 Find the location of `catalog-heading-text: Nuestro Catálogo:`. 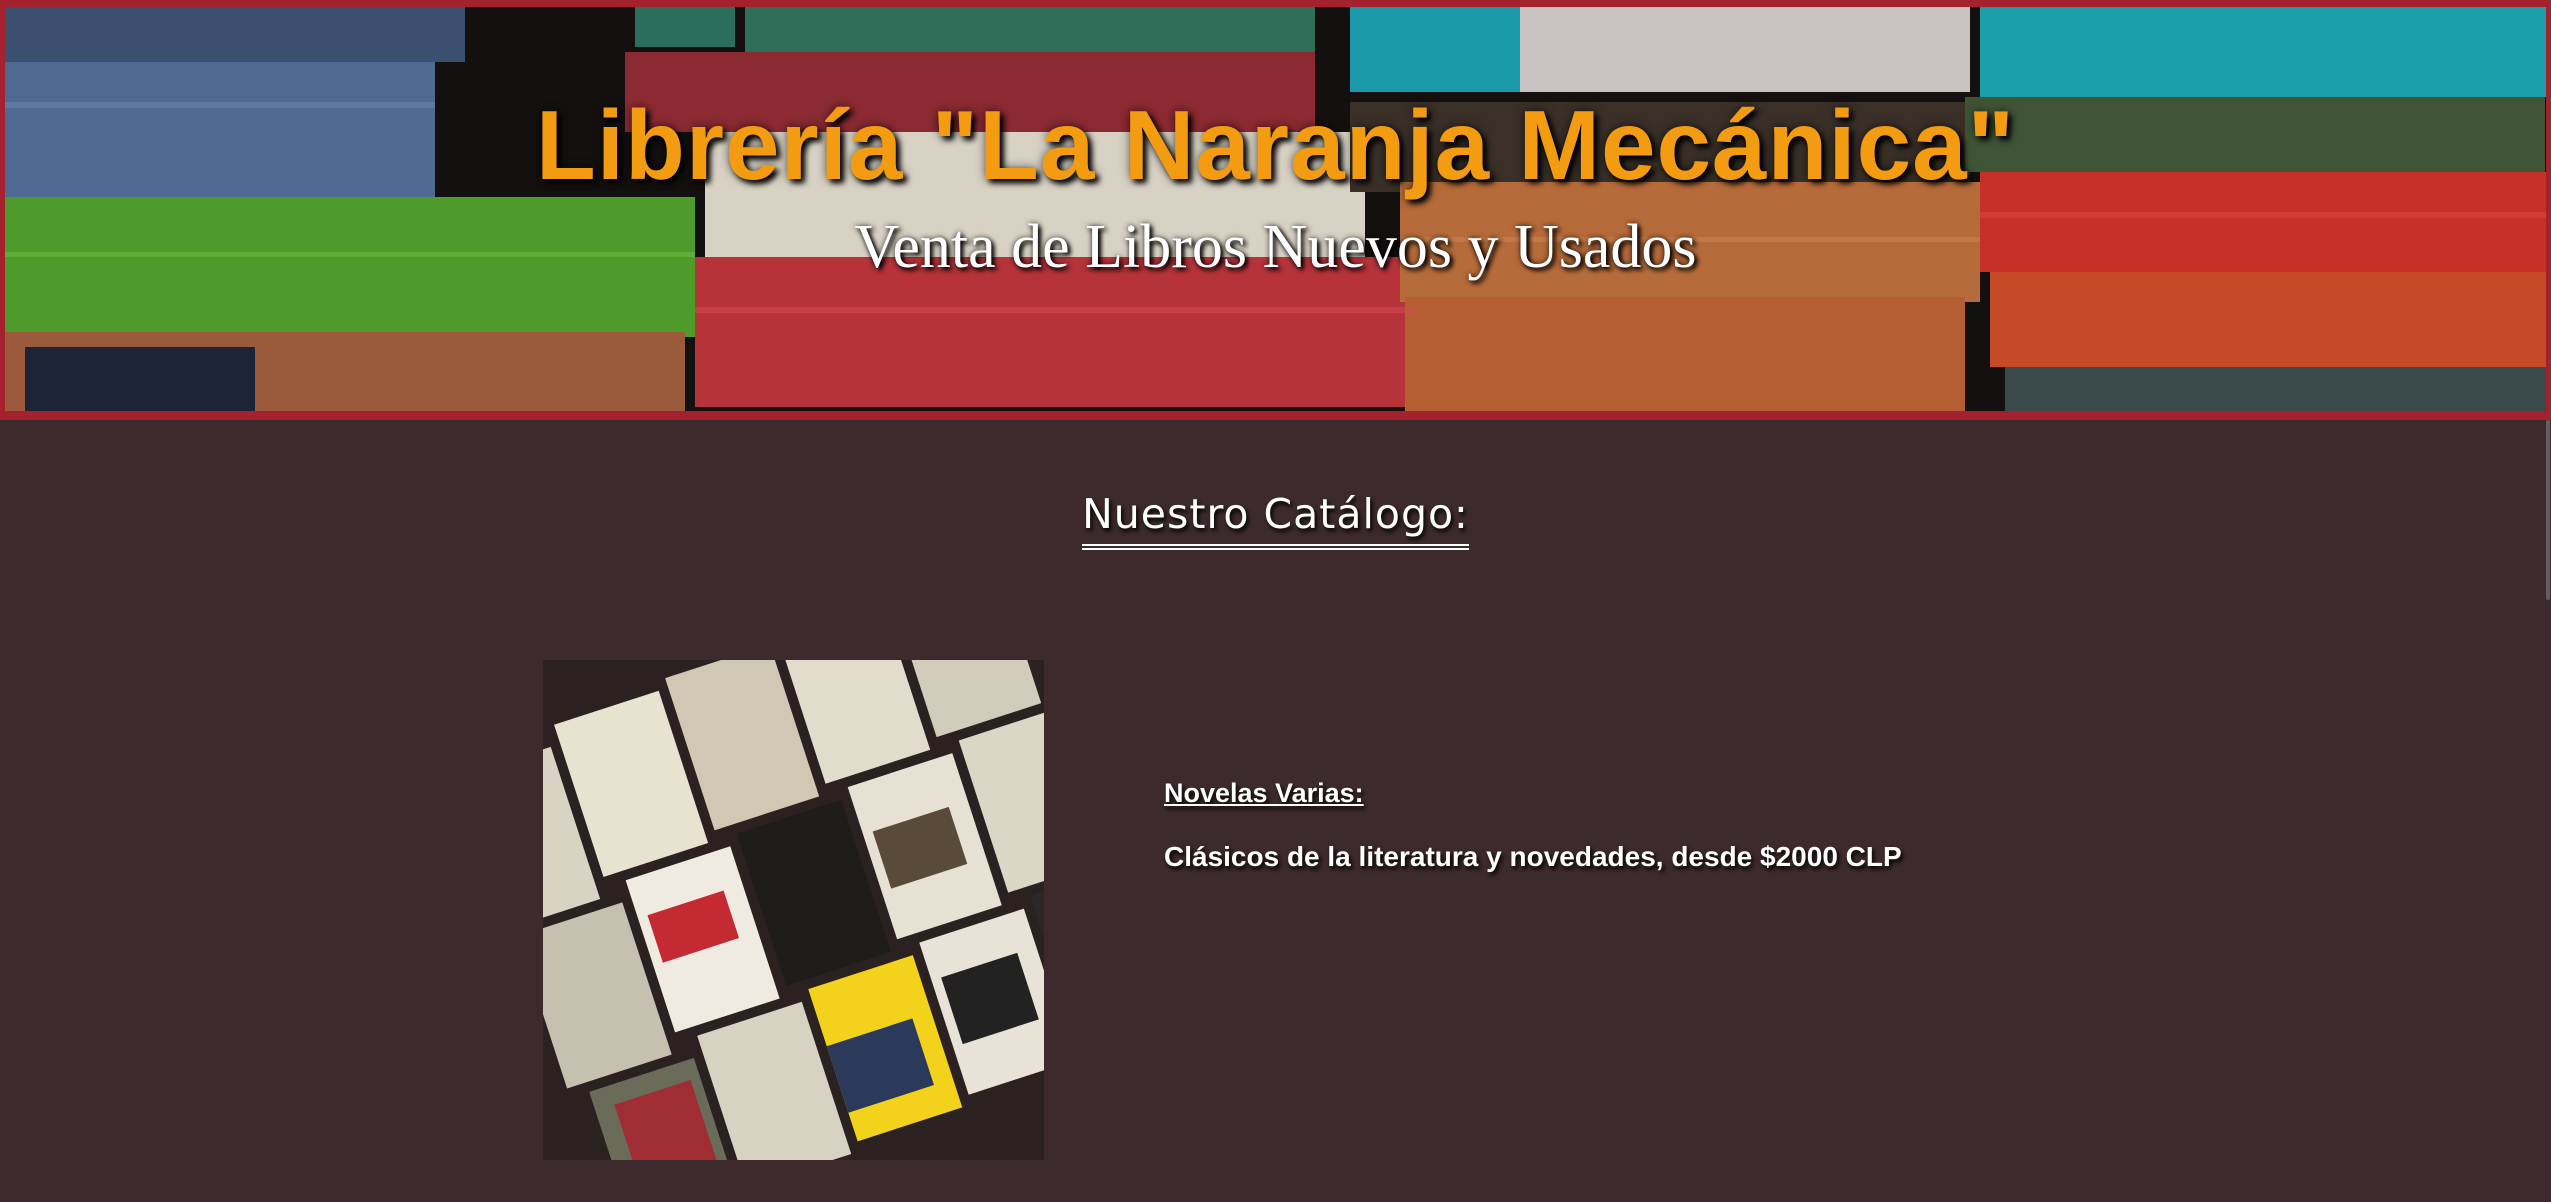

catalog-heading-text: Nuestro Catálogo: is located at coordinates (1275, 520).